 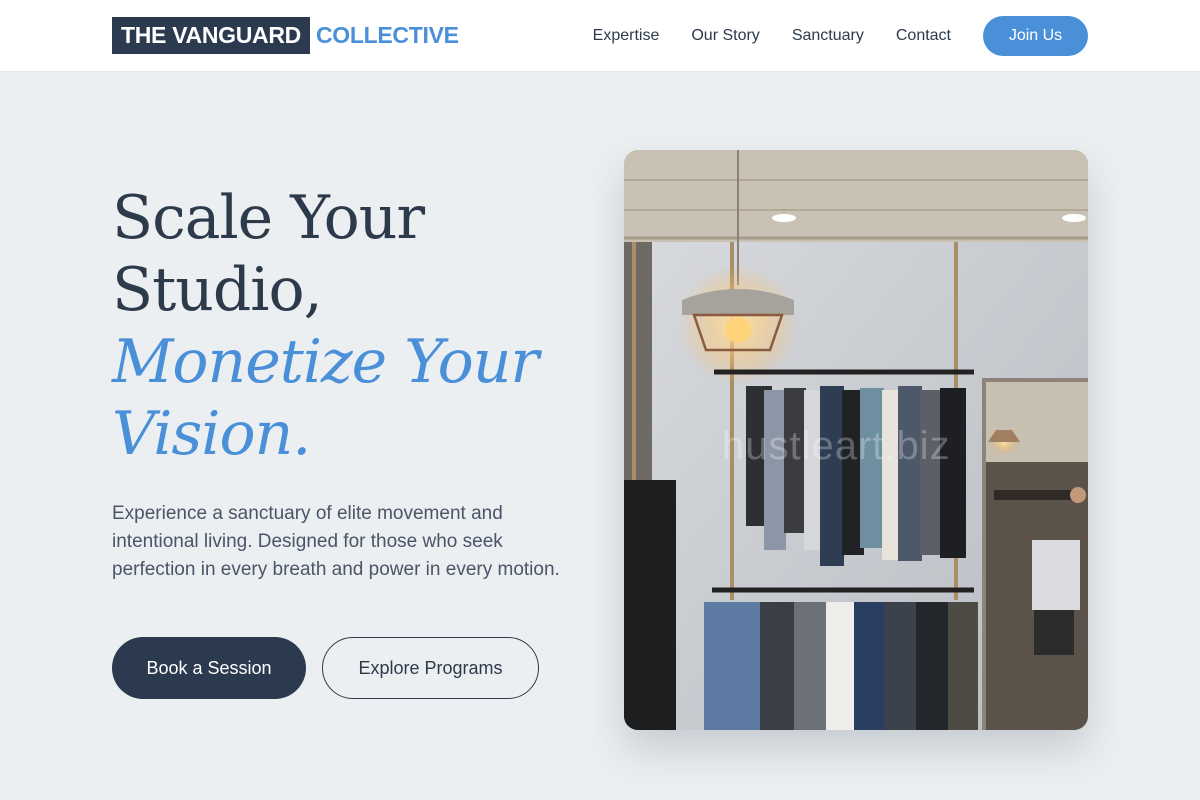 What do you see at coordinates (325, 362) in the screenshot?
I see `headline-accent-line-1: Monetize Your` at bounding box center [325, 362].